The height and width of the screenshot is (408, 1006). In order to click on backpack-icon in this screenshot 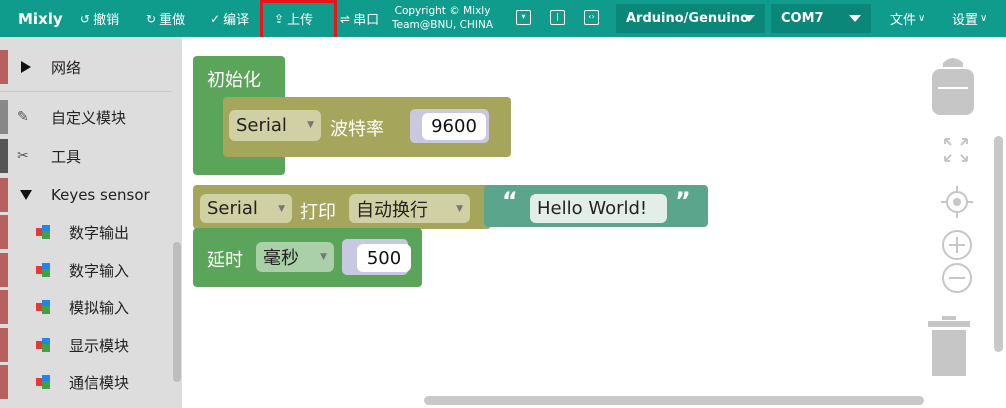, I will do `click(953, 86)`.